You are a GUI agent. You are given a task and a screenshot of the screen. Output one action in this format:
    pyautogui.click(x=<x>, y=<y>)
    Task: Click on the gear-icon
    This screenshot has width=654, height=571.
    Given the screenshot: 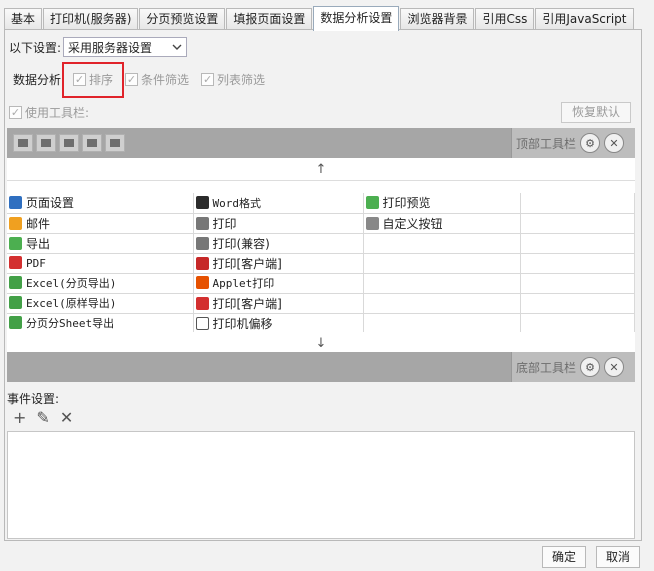 What is the action you would take?
    pyautogui.click(x=372, y=223)
    